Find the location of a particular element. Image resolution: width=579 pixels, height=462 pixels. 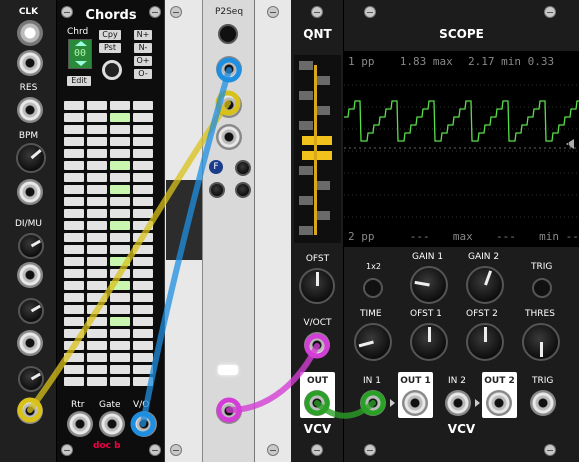

vo-jack is located at coordinates (144, 424).